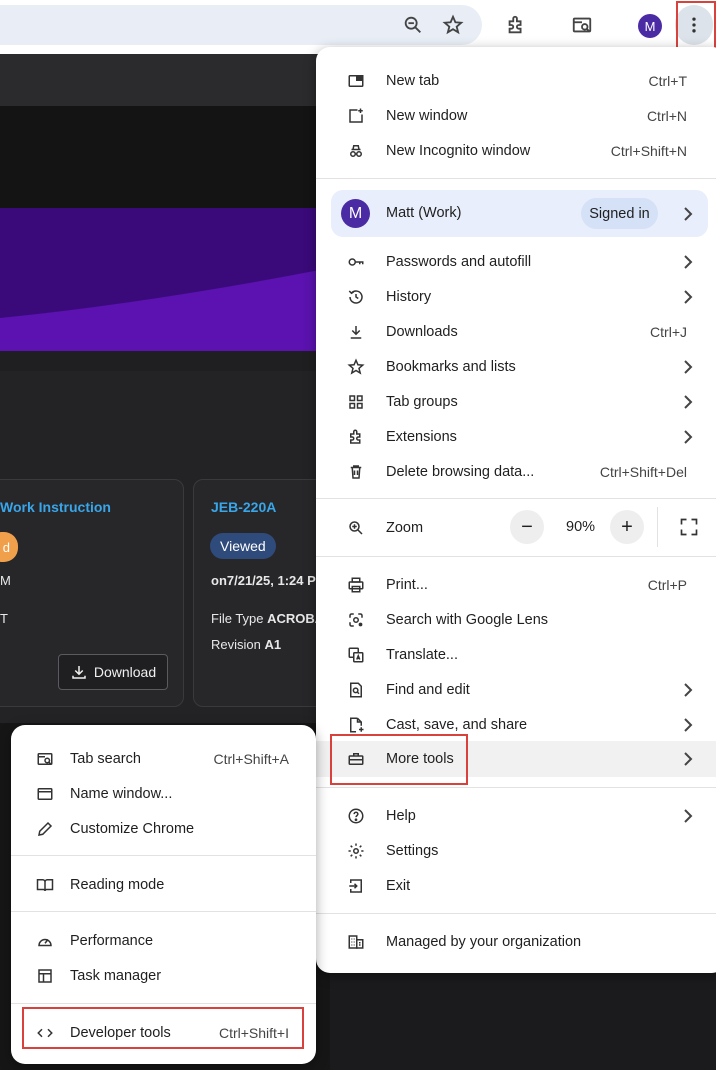  I want to click on browser-toolbar: M, so click(358, 27).